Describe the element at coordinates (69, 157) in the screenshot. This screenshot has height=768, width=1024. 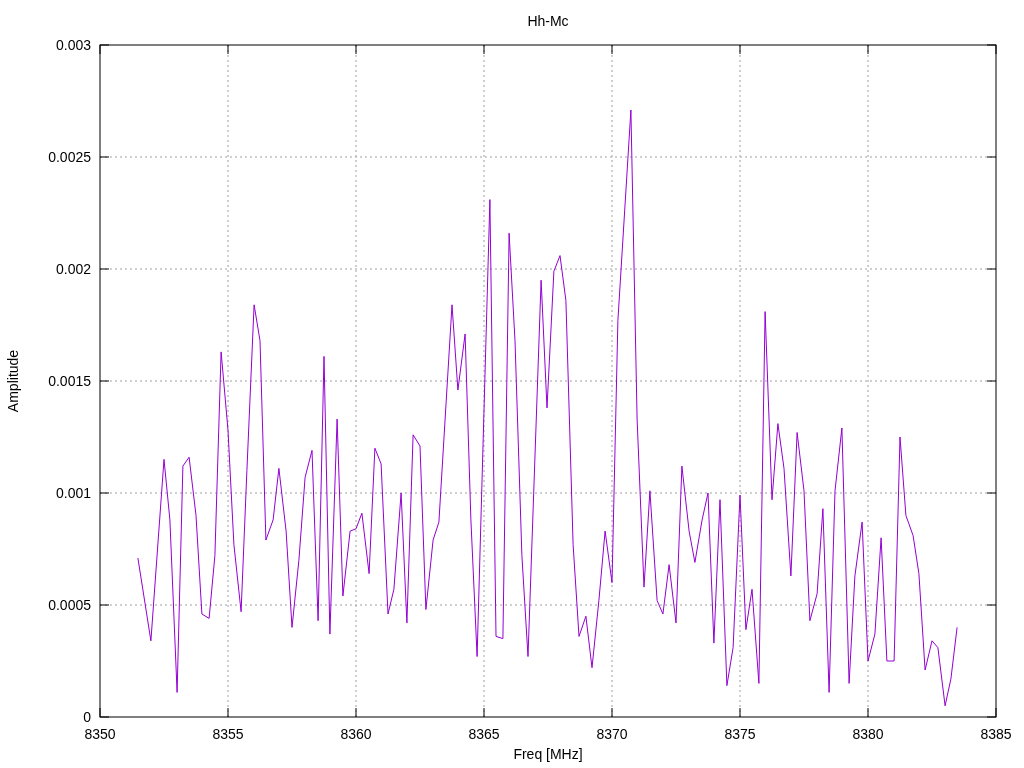
I see `y-tick-label: 0.0025` at that location.